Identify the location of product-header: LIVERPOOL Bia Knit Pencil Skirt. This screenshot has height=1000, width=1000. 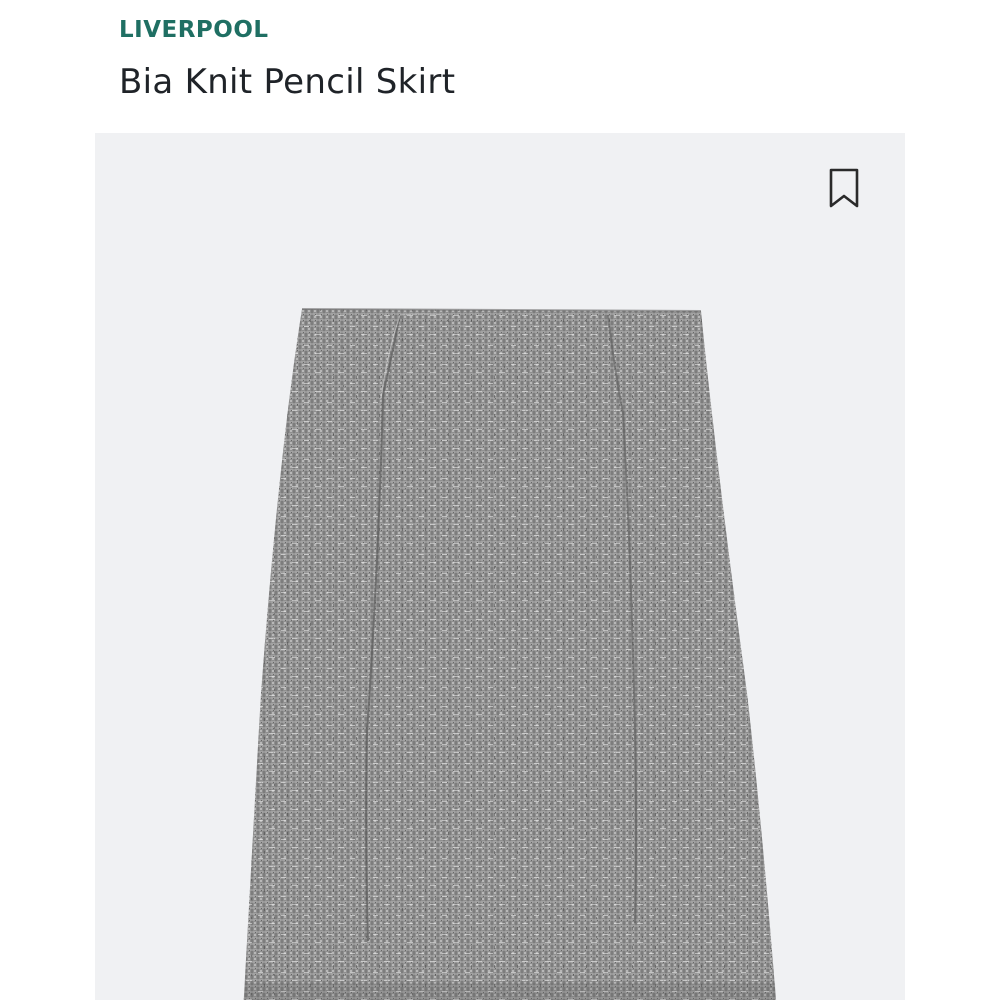
(500, 66).